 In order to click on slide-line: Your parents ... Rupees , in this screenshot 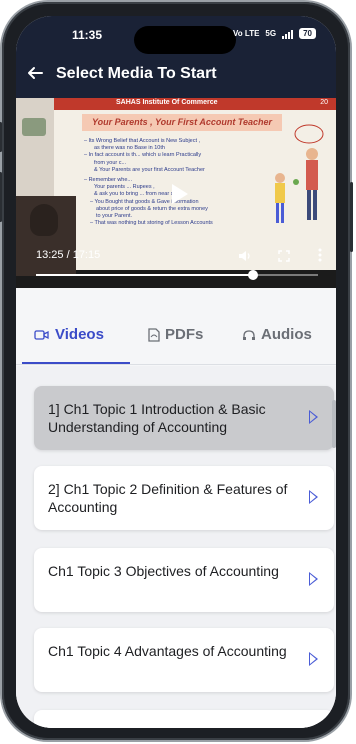, I will do `click(124, 187)`.